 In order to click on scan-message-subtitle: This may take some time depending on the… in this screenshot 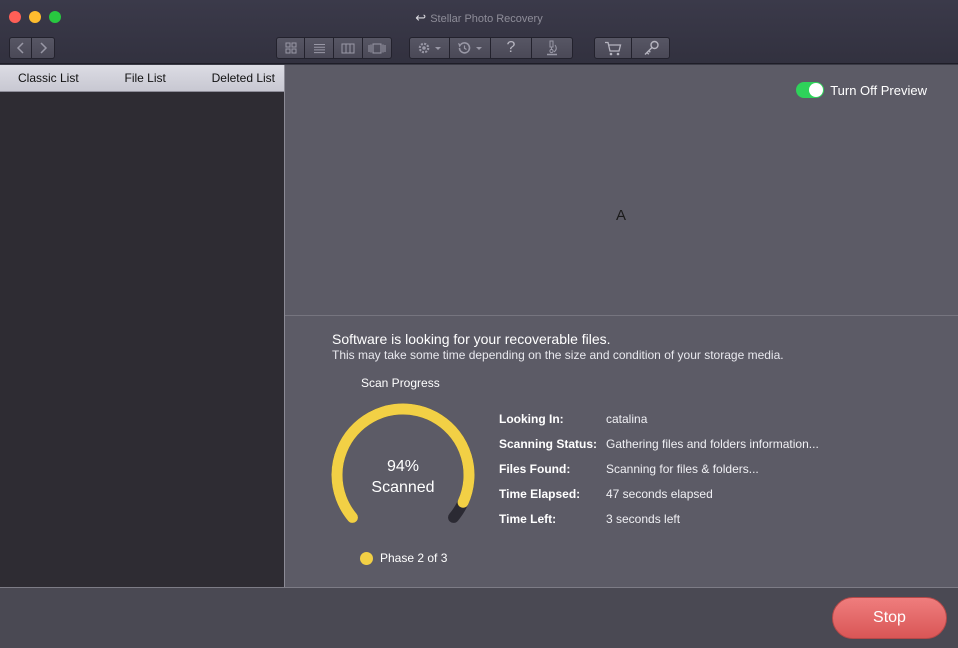, I will do `click(558, 355)`.